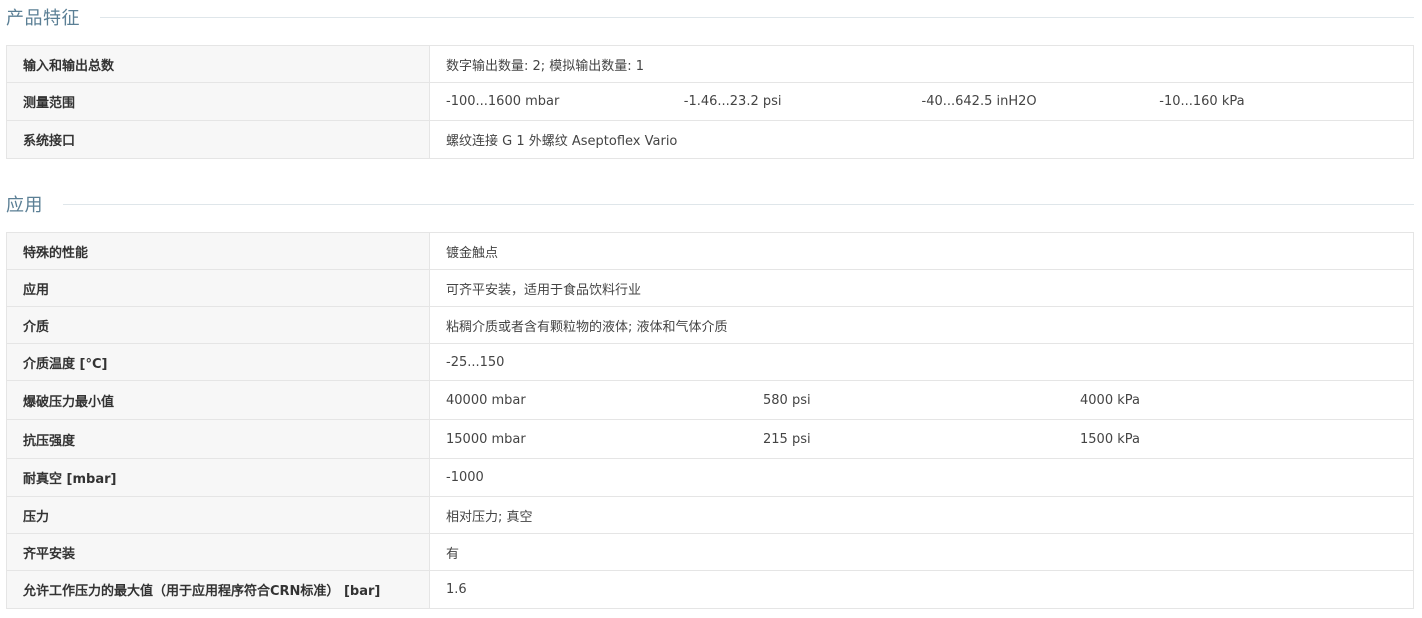 This screenshot has width=1422, height=618. Describe the element at coordinates (979, 101) in the screenshot. I see `value-inh2o: -40...642.5 inH2O` at that location.